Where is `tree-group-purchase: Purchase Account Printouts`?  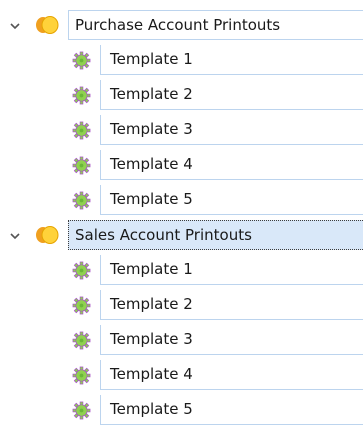 tree-group-purchase: Purchase Account Printouts is located at coordinates (181, 25).